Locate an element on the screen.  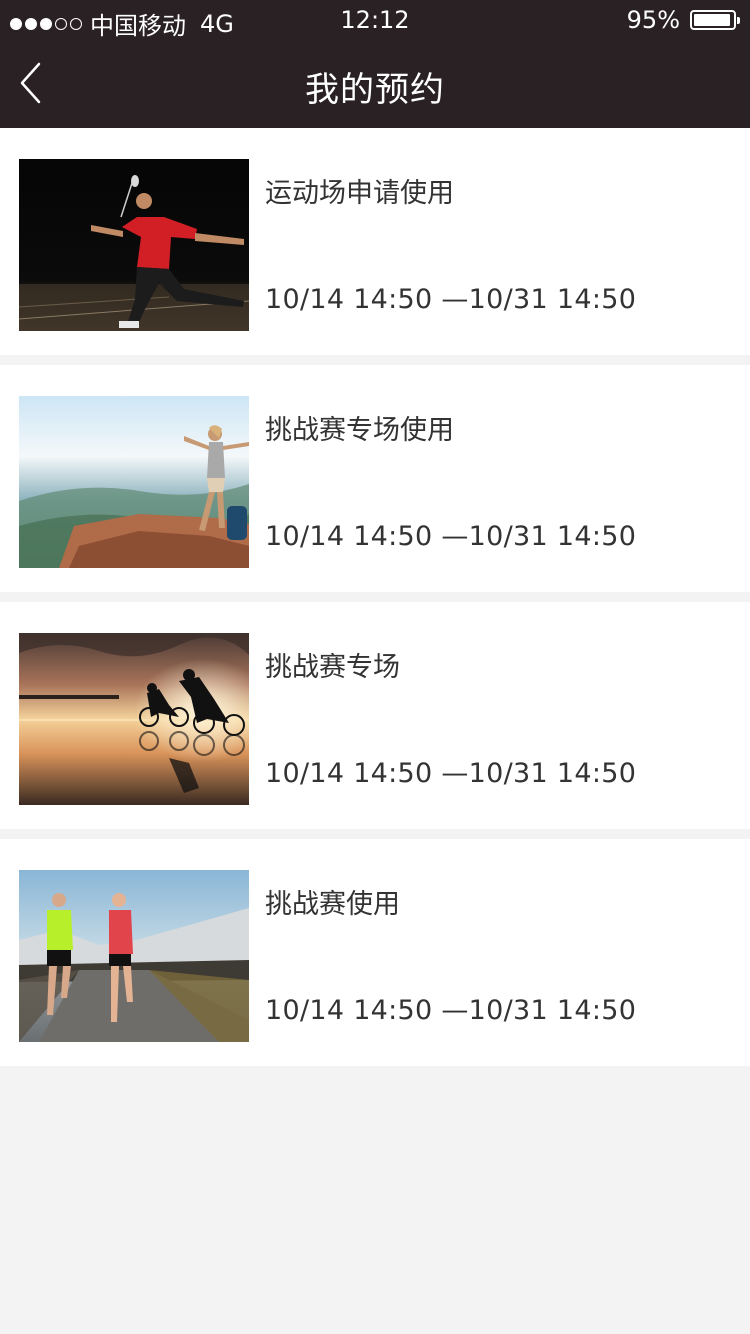
nav-bar: 我的预约 is located at coordinates (375, 84).